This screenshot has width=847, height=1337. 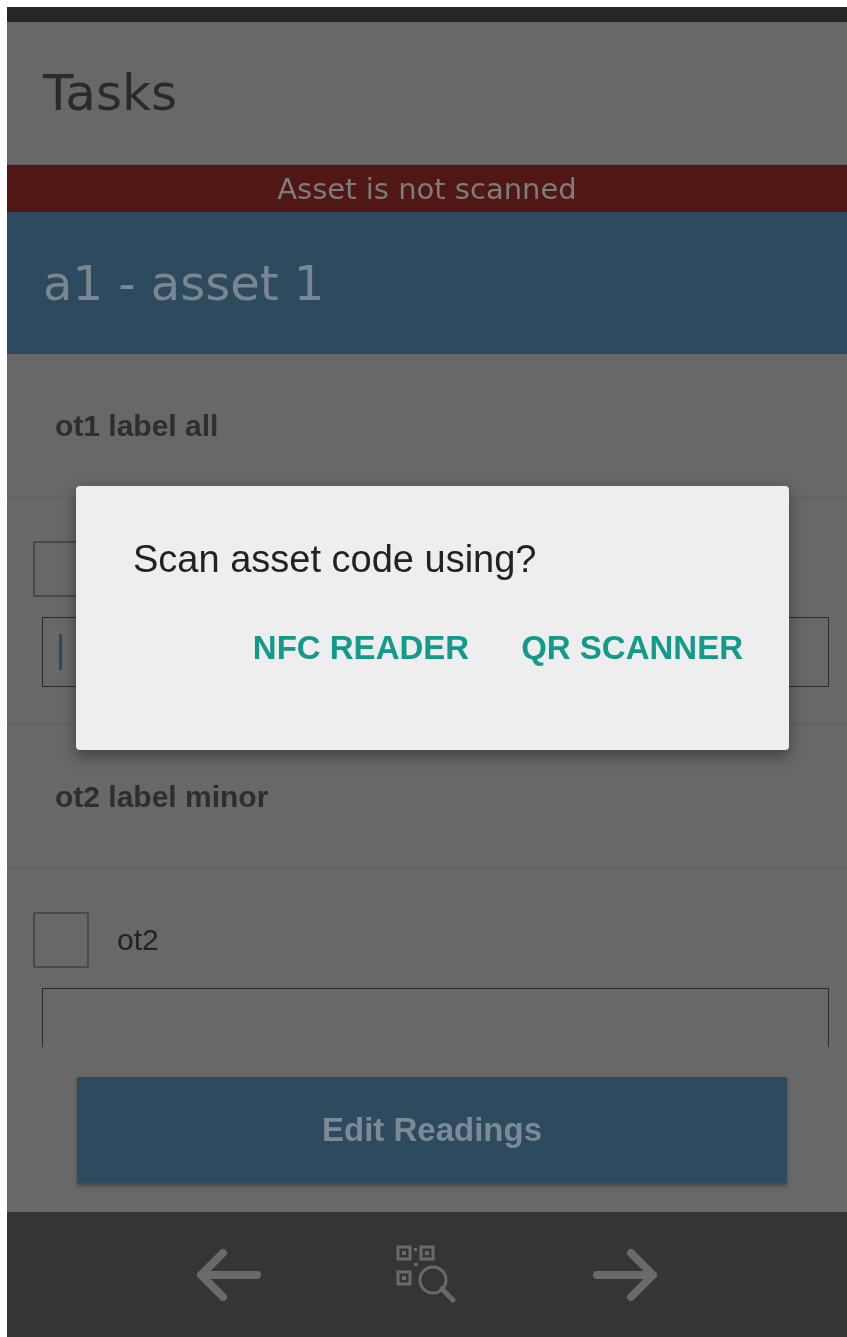 What do you see at coordinates (110, 93) in the screenshot?
I see `page-title: Tasks` at bounding box center [110, 93].